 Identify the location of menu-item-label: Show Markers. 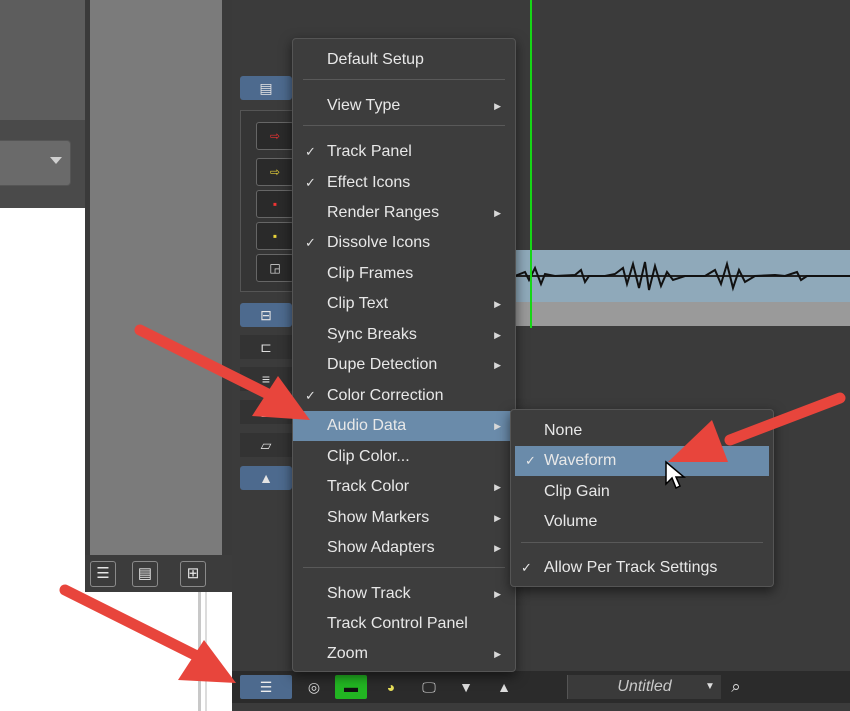
(378, 517).